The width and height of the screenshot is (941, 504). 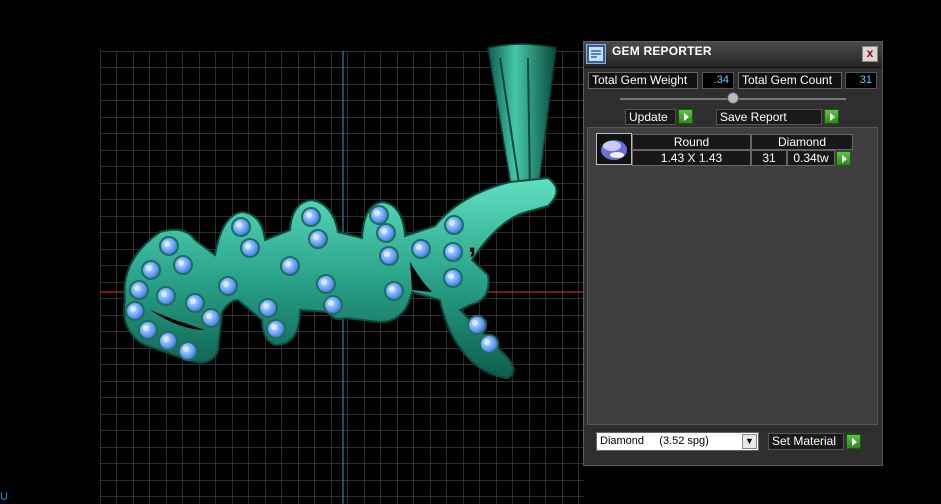 I want to click on close-button: x, so click(x=870, y=54).